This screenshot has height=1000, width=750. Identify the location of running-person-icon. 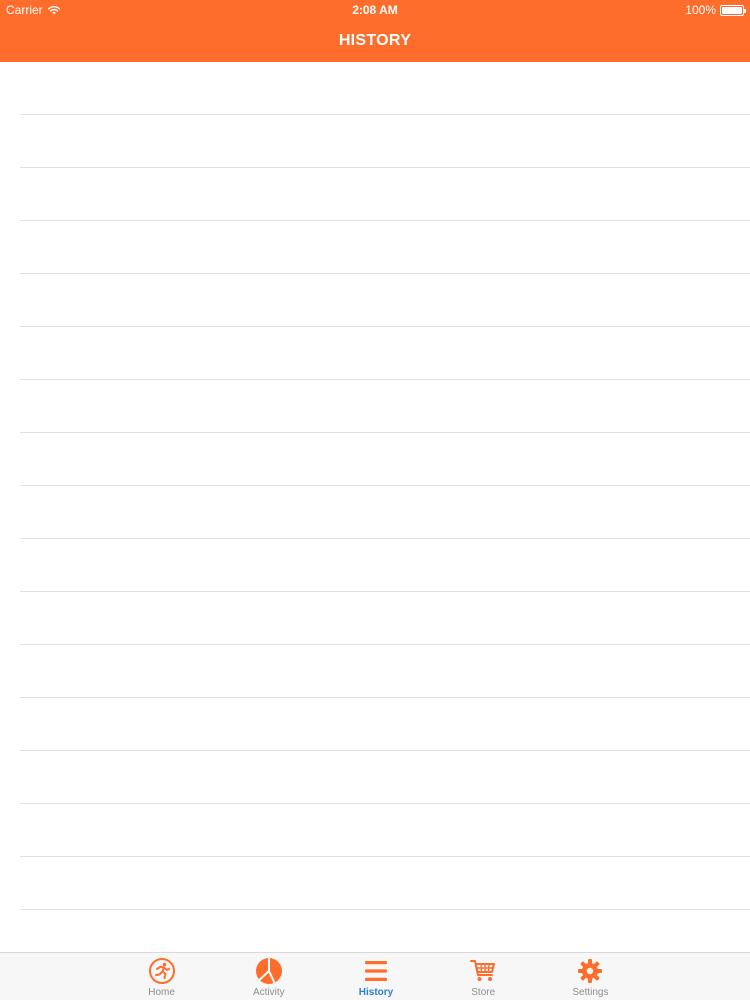
(162, 971).